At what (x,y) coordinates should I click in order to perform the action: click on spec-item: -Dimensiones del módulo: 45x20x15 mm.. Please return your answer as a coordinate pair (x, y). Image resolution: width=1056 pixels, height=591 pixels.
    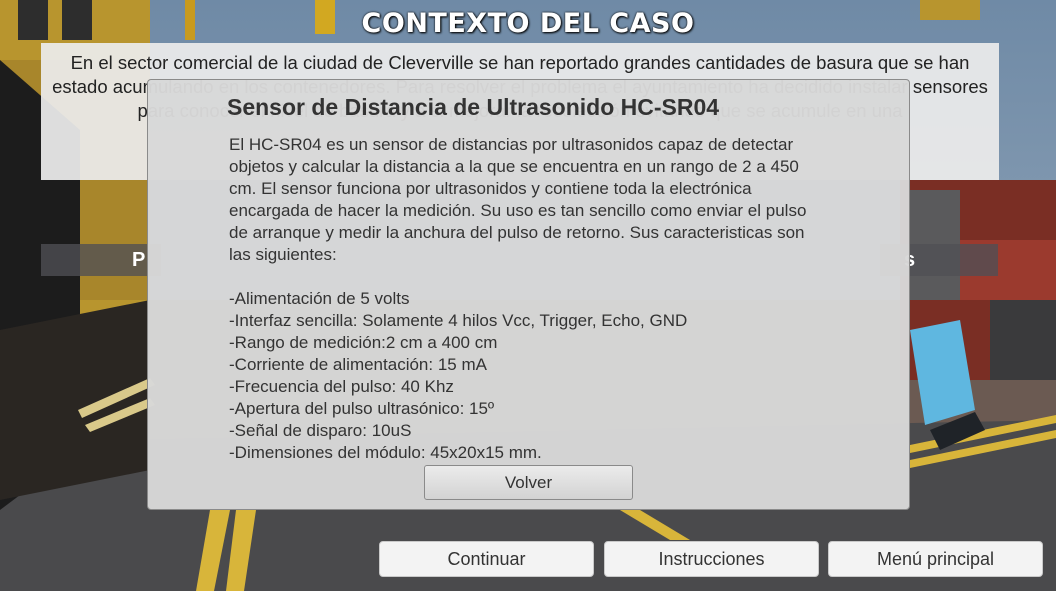
    Looking at the image, I should click on (385, 452).